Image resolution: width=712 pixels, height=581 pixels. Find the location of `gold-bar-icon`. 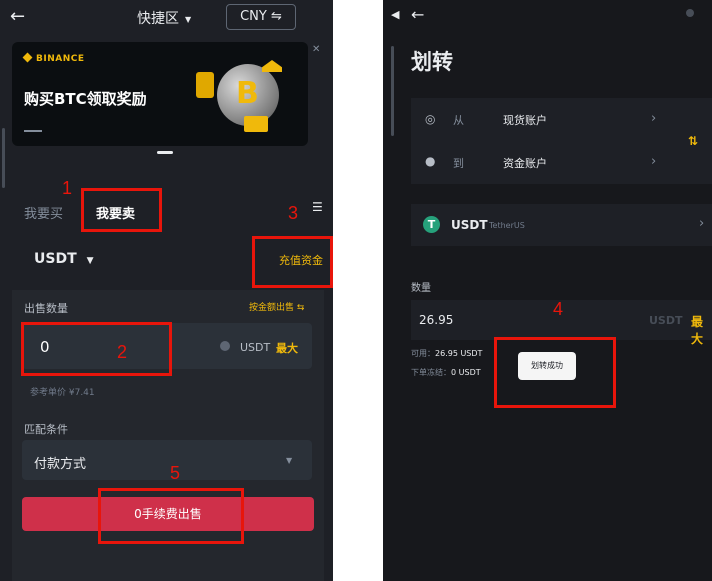

gold-bar-icon is located at coordinates (205, 85).